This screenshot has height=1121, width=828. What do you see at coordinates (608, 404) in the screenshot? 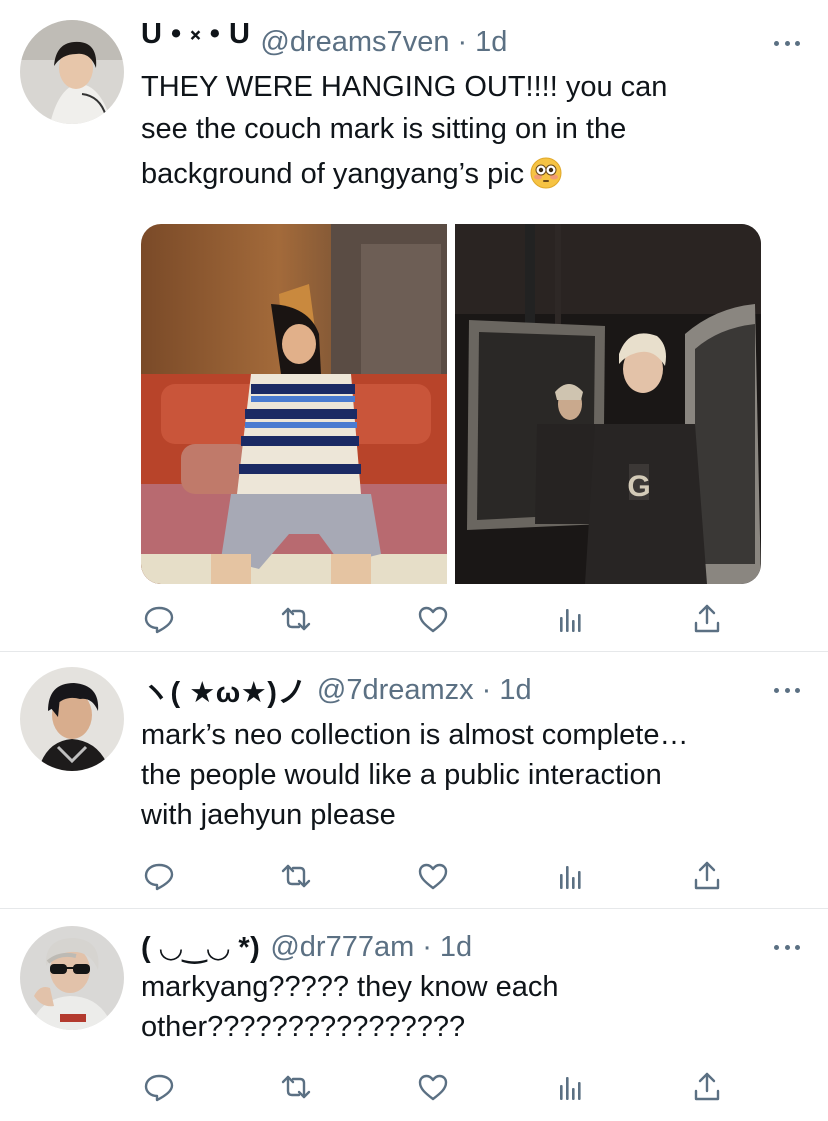
I see `photo-by-mirror: G` at bounding box center [608, 404].